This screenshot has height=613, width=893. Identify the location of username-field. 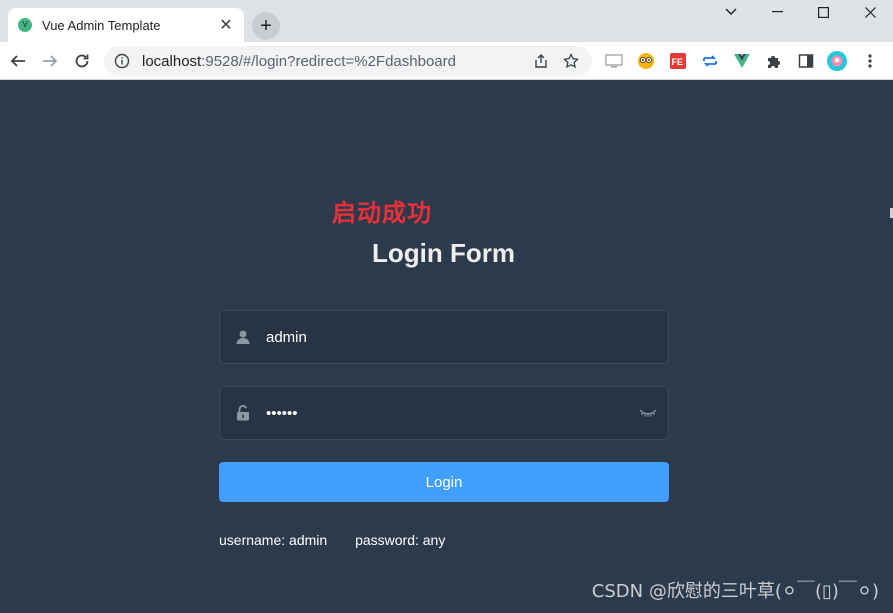
(444, 337).